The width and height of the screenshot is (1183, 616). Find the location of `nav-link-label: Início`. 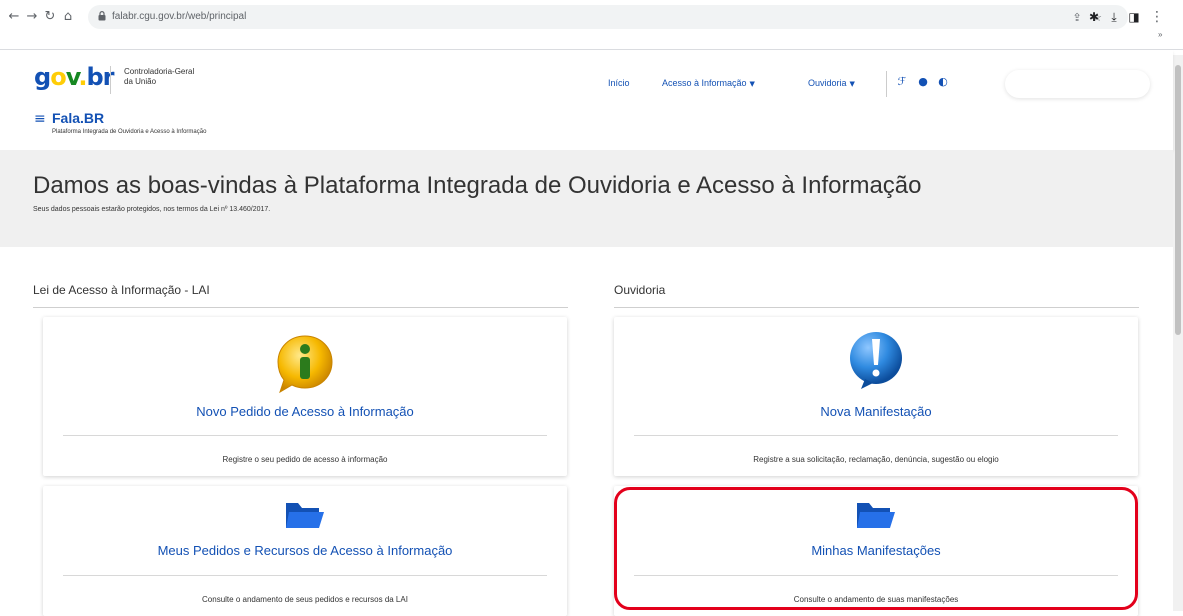

nav-link-label: Início is located at coordinates (619, 83).